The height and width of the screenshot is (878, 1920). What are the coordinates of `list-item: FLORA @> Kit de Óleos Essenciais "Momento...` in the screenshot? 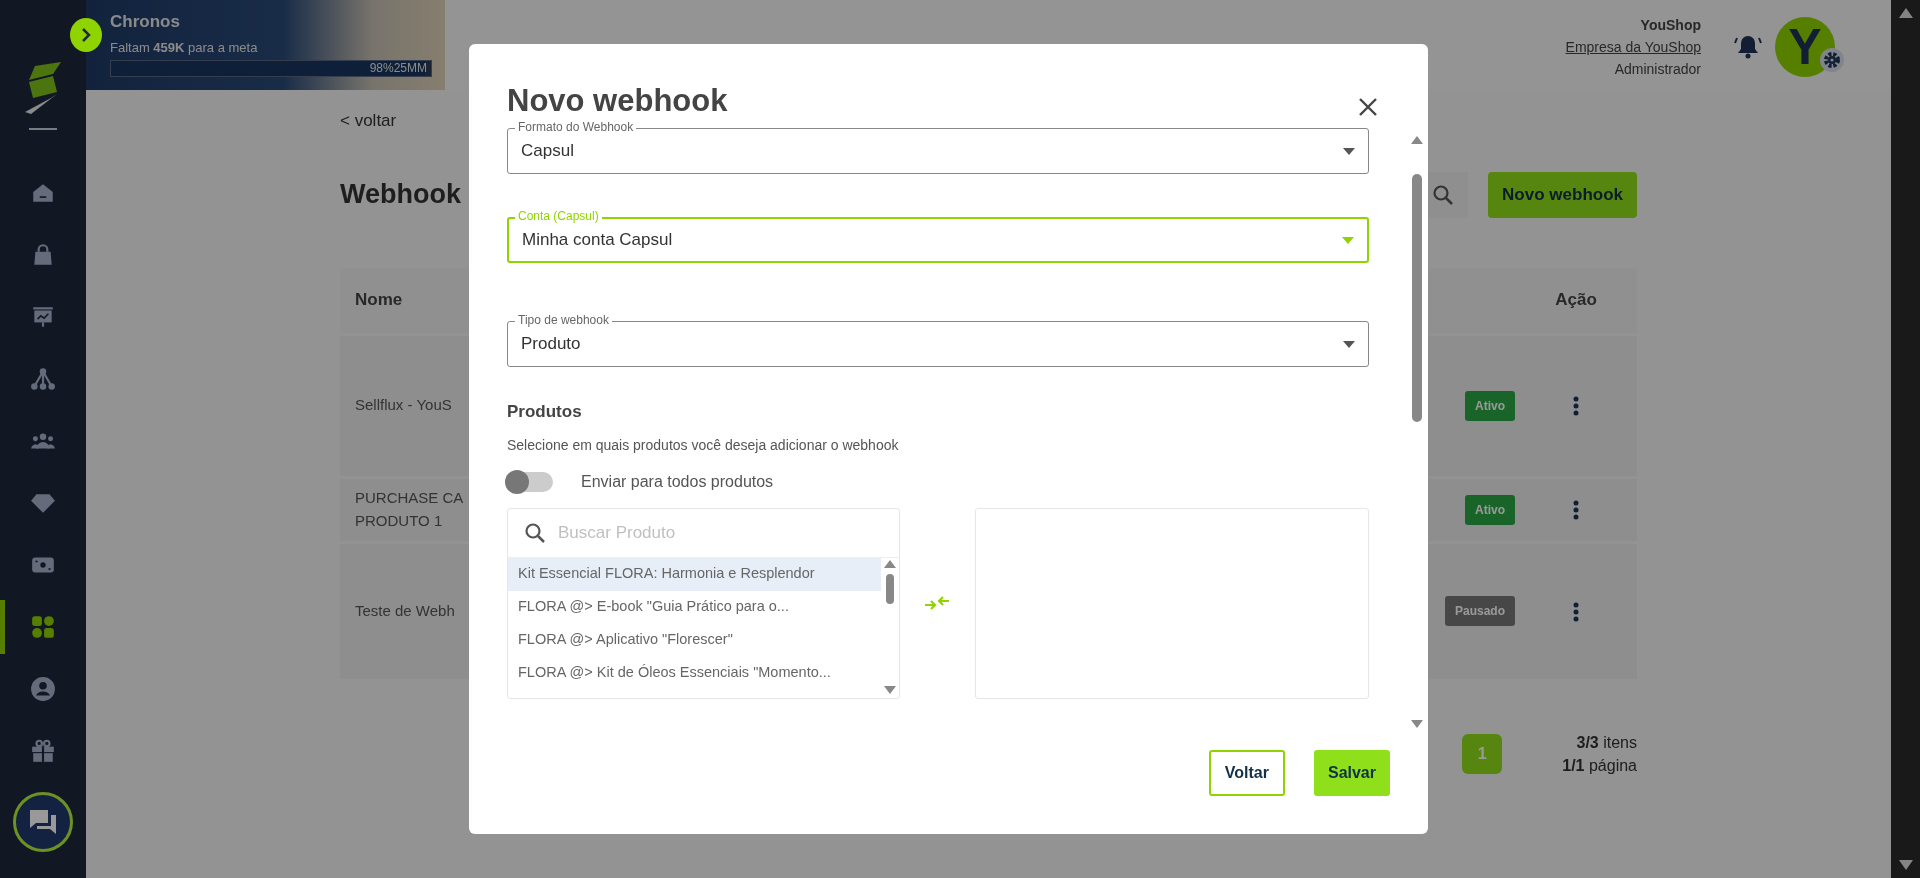 It's located at (694, 673).